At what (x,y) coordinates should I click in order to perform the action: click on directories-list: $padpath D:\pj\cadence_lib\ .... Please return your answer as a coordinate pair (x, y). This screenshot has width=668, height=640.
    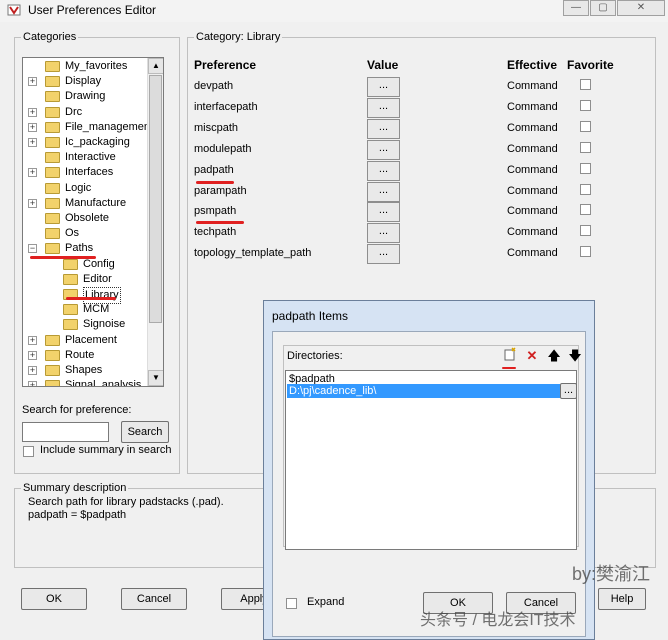
    Looking at the image, I should click on (431, 460).